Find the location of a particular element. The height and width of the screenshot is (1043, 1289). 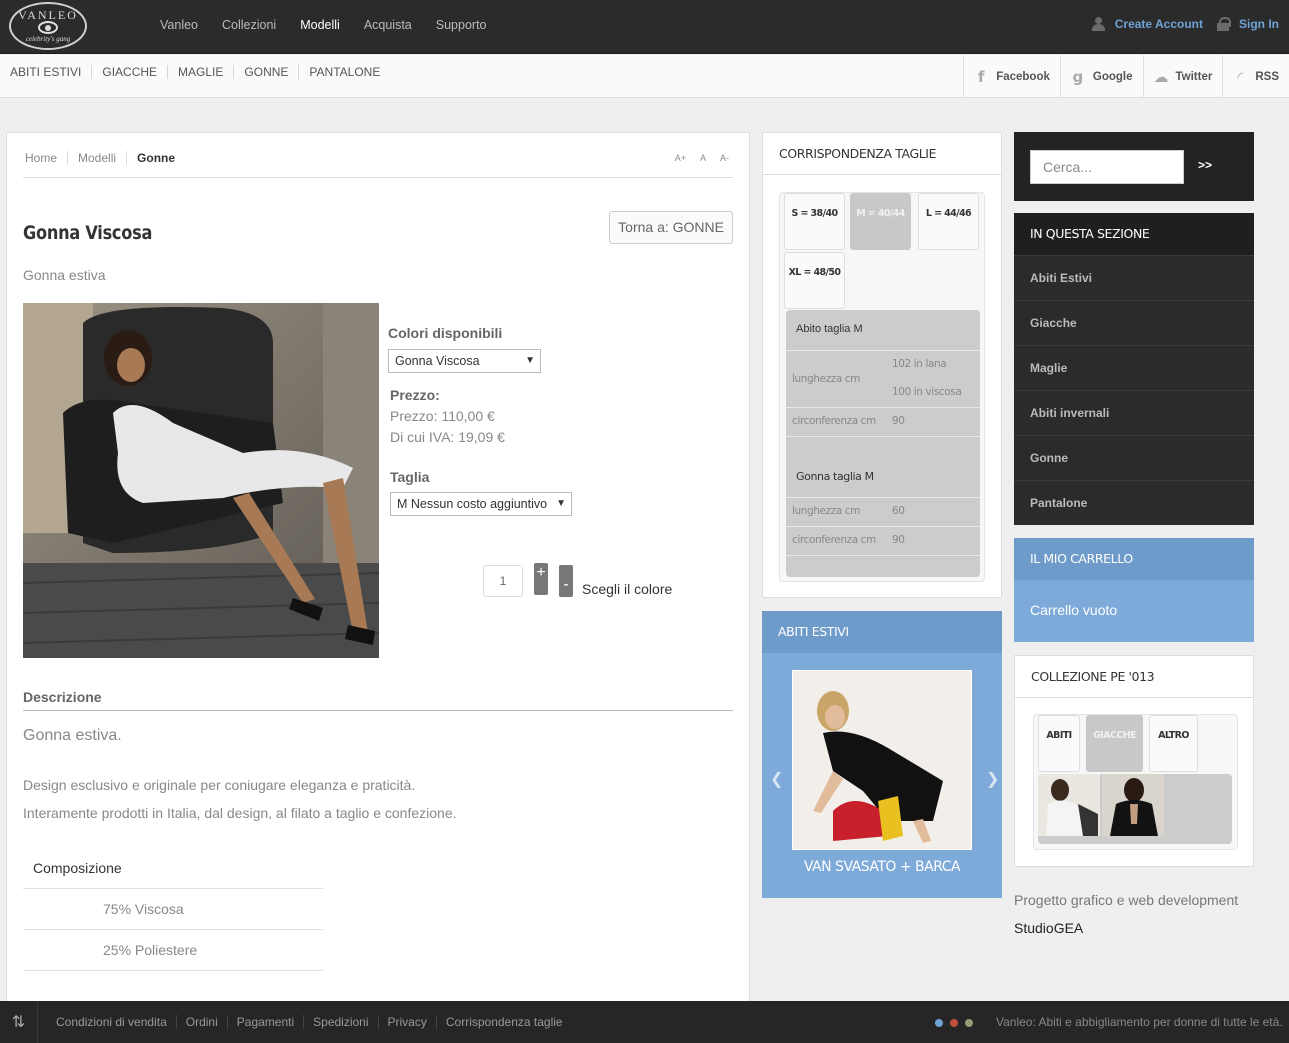

font-size-controls: A+ A A- is located at coordinates (702, 158).